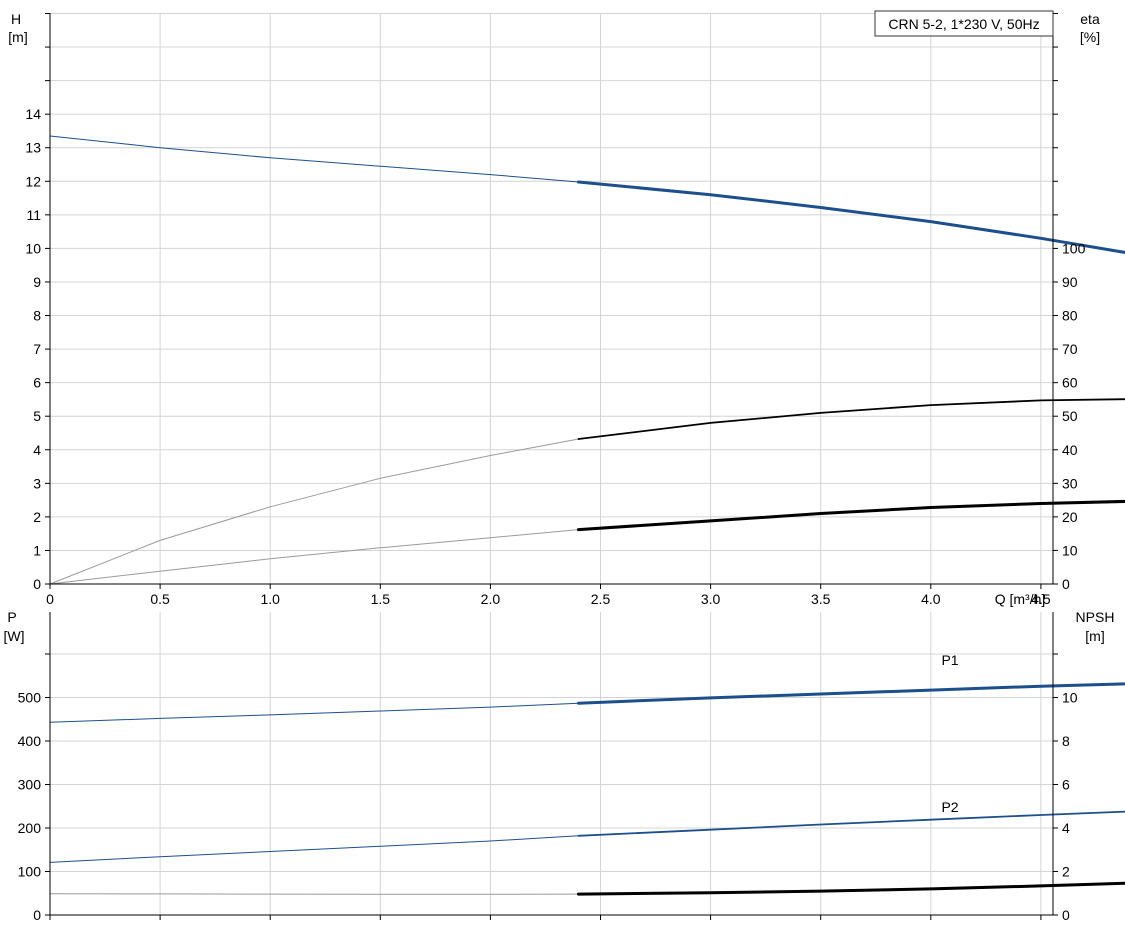 The height and width of the screenshot is (938, 1125). What do you see at coordinates (37, 383) in the screenshot?
I see `left-tick-label: 6` at bounding box center [37, 383].